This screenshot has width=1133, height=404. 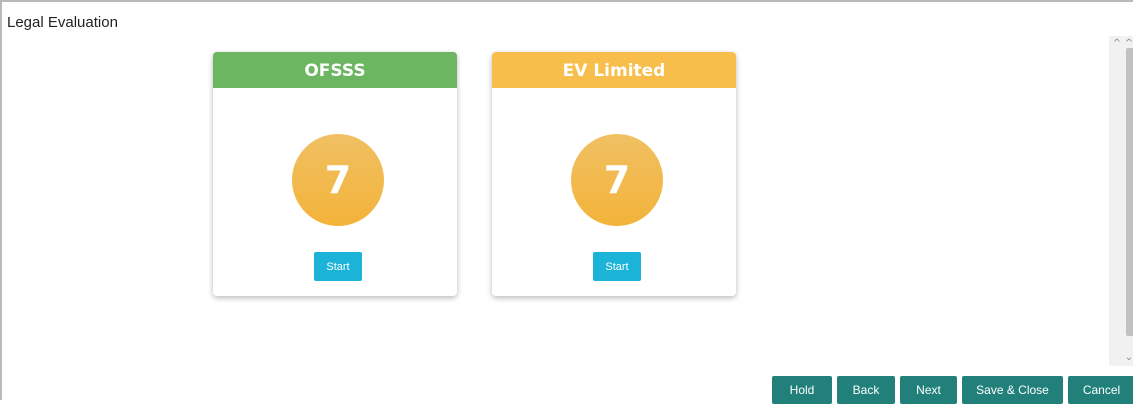 I want to click on chevron-up-icon: ^, so click(x=1117, y=44).